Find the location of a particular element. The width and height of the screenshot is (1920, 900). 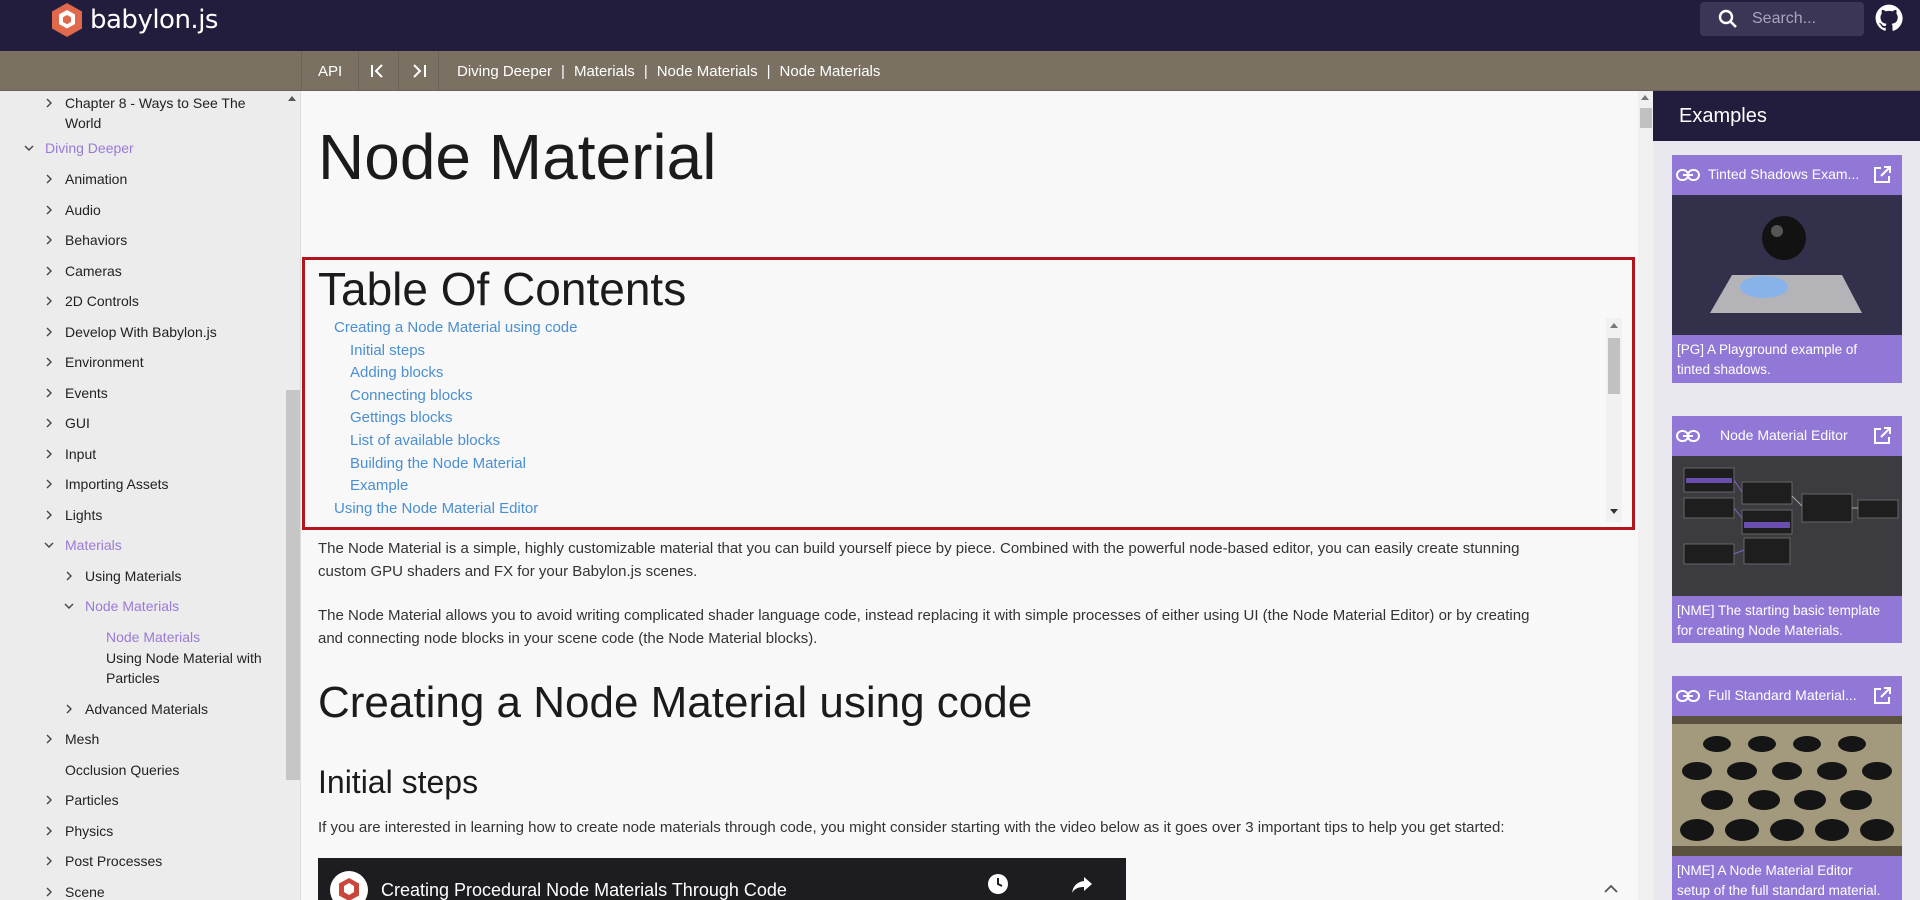

toc-link: Using the Node Material Editor is located at coordinates (436, 509).